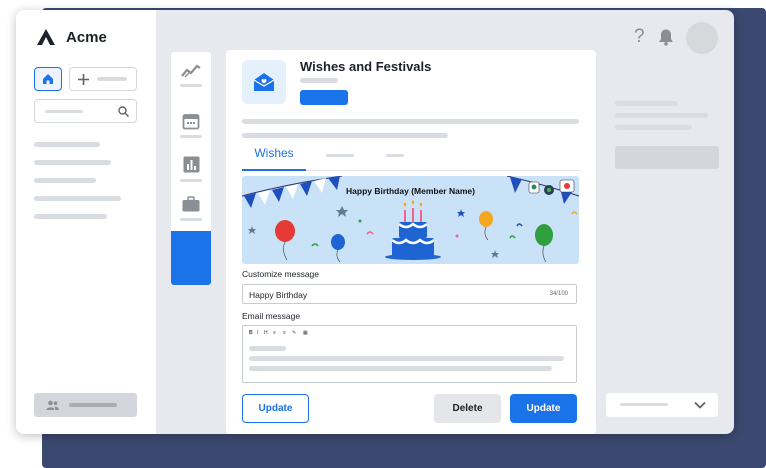 The image size is (766, 468). Describe the element at coordinates (319, 80) in the screenshot. I see `card-subtitle-line` at that location.